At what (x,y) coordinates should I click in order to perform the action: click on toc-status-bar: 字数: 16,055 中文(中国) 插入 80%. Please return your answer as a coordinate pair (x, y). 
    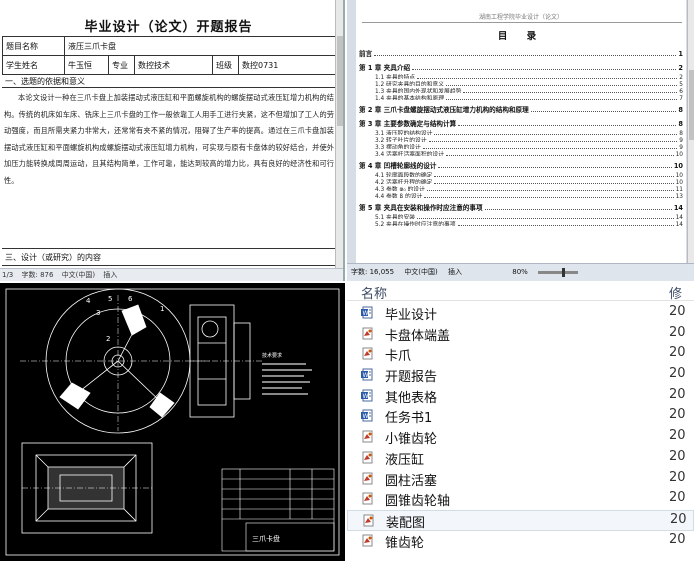
    Looking at the image, I should click on (520, 272).